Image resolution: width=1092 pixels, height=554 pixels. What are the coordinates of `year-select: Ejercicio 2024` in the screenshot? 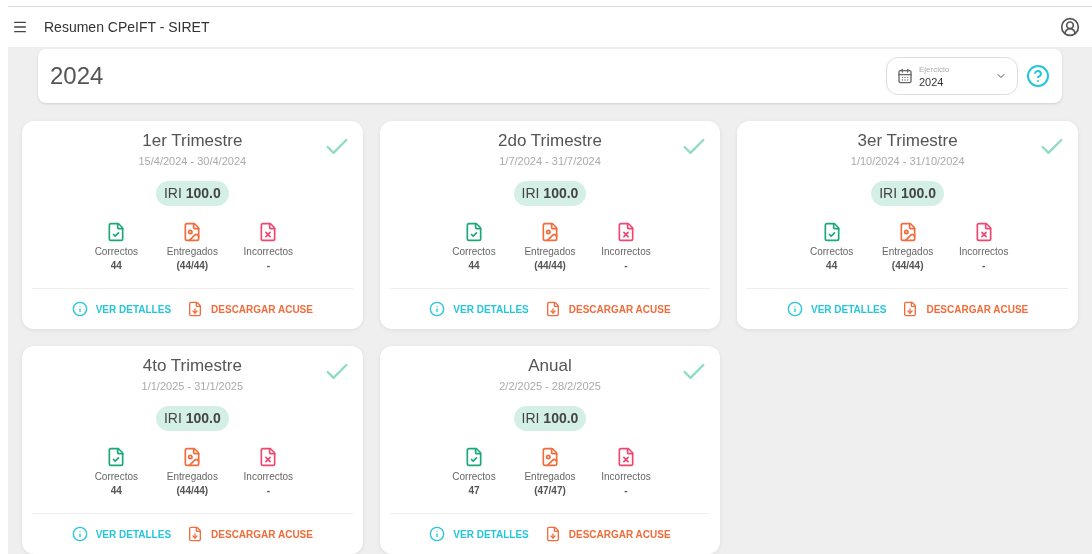 It's located at (952, 76).